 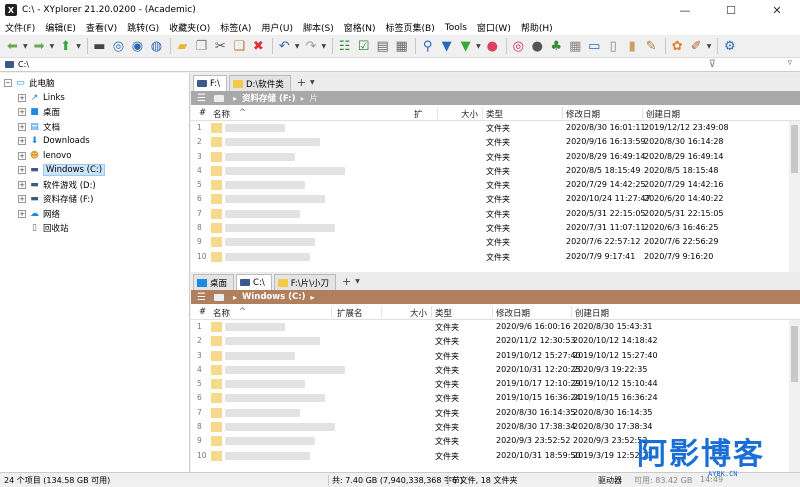 What do you see at coordinates (268, 98) in the screenshot?
I see `breadcrumb-item: 资料存储 (F:)` at bounding box center [268, 98].